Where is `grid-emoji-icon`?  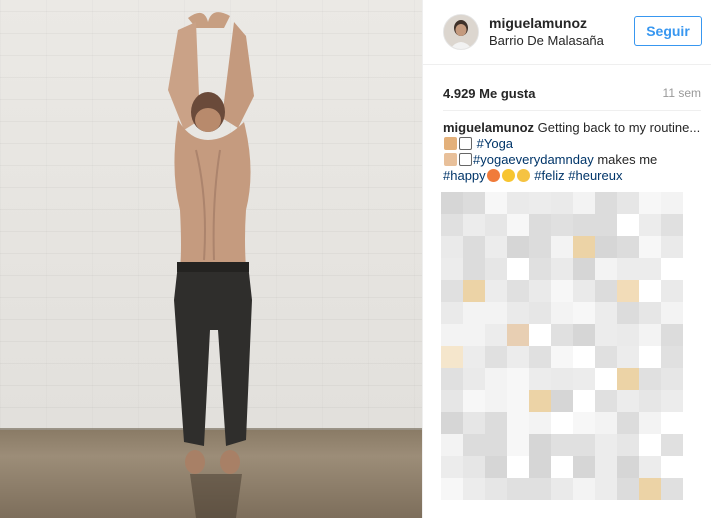 grid-emoji-icon is located at coordinates (465, 159).